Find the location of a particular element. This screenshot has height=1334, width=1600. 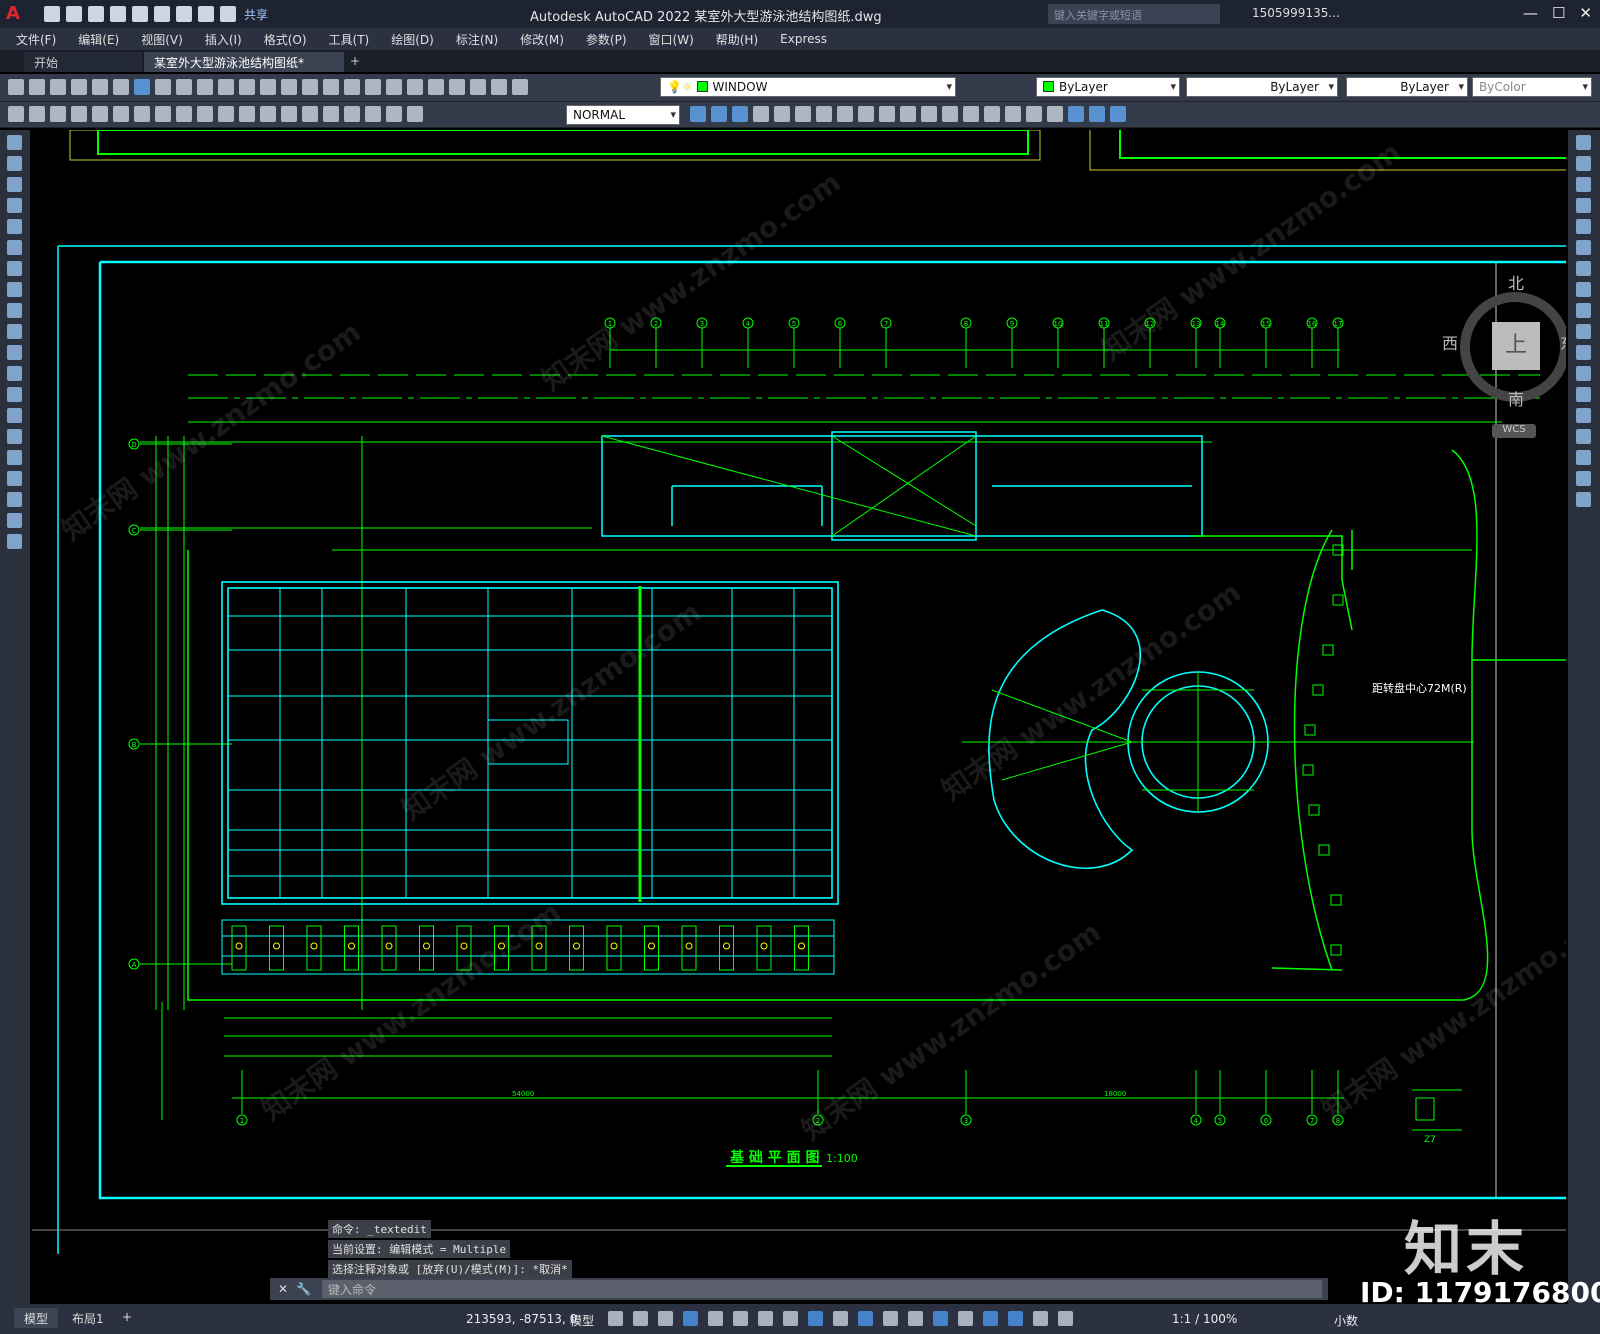

menu-modify: 修改(M) is located at coordinates (542, 39).